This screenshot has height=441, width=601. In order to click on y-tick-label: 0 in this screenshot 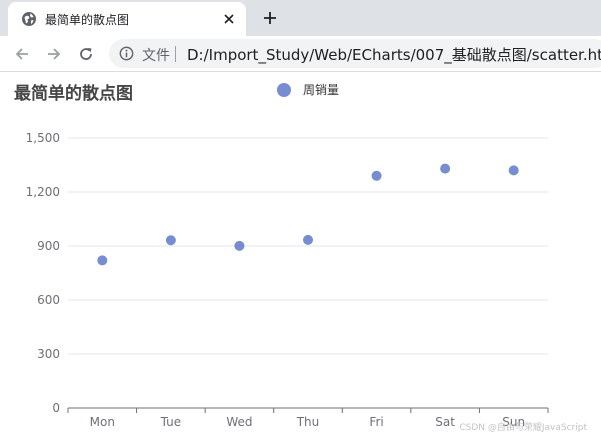, I will do `click(56, 408)`.